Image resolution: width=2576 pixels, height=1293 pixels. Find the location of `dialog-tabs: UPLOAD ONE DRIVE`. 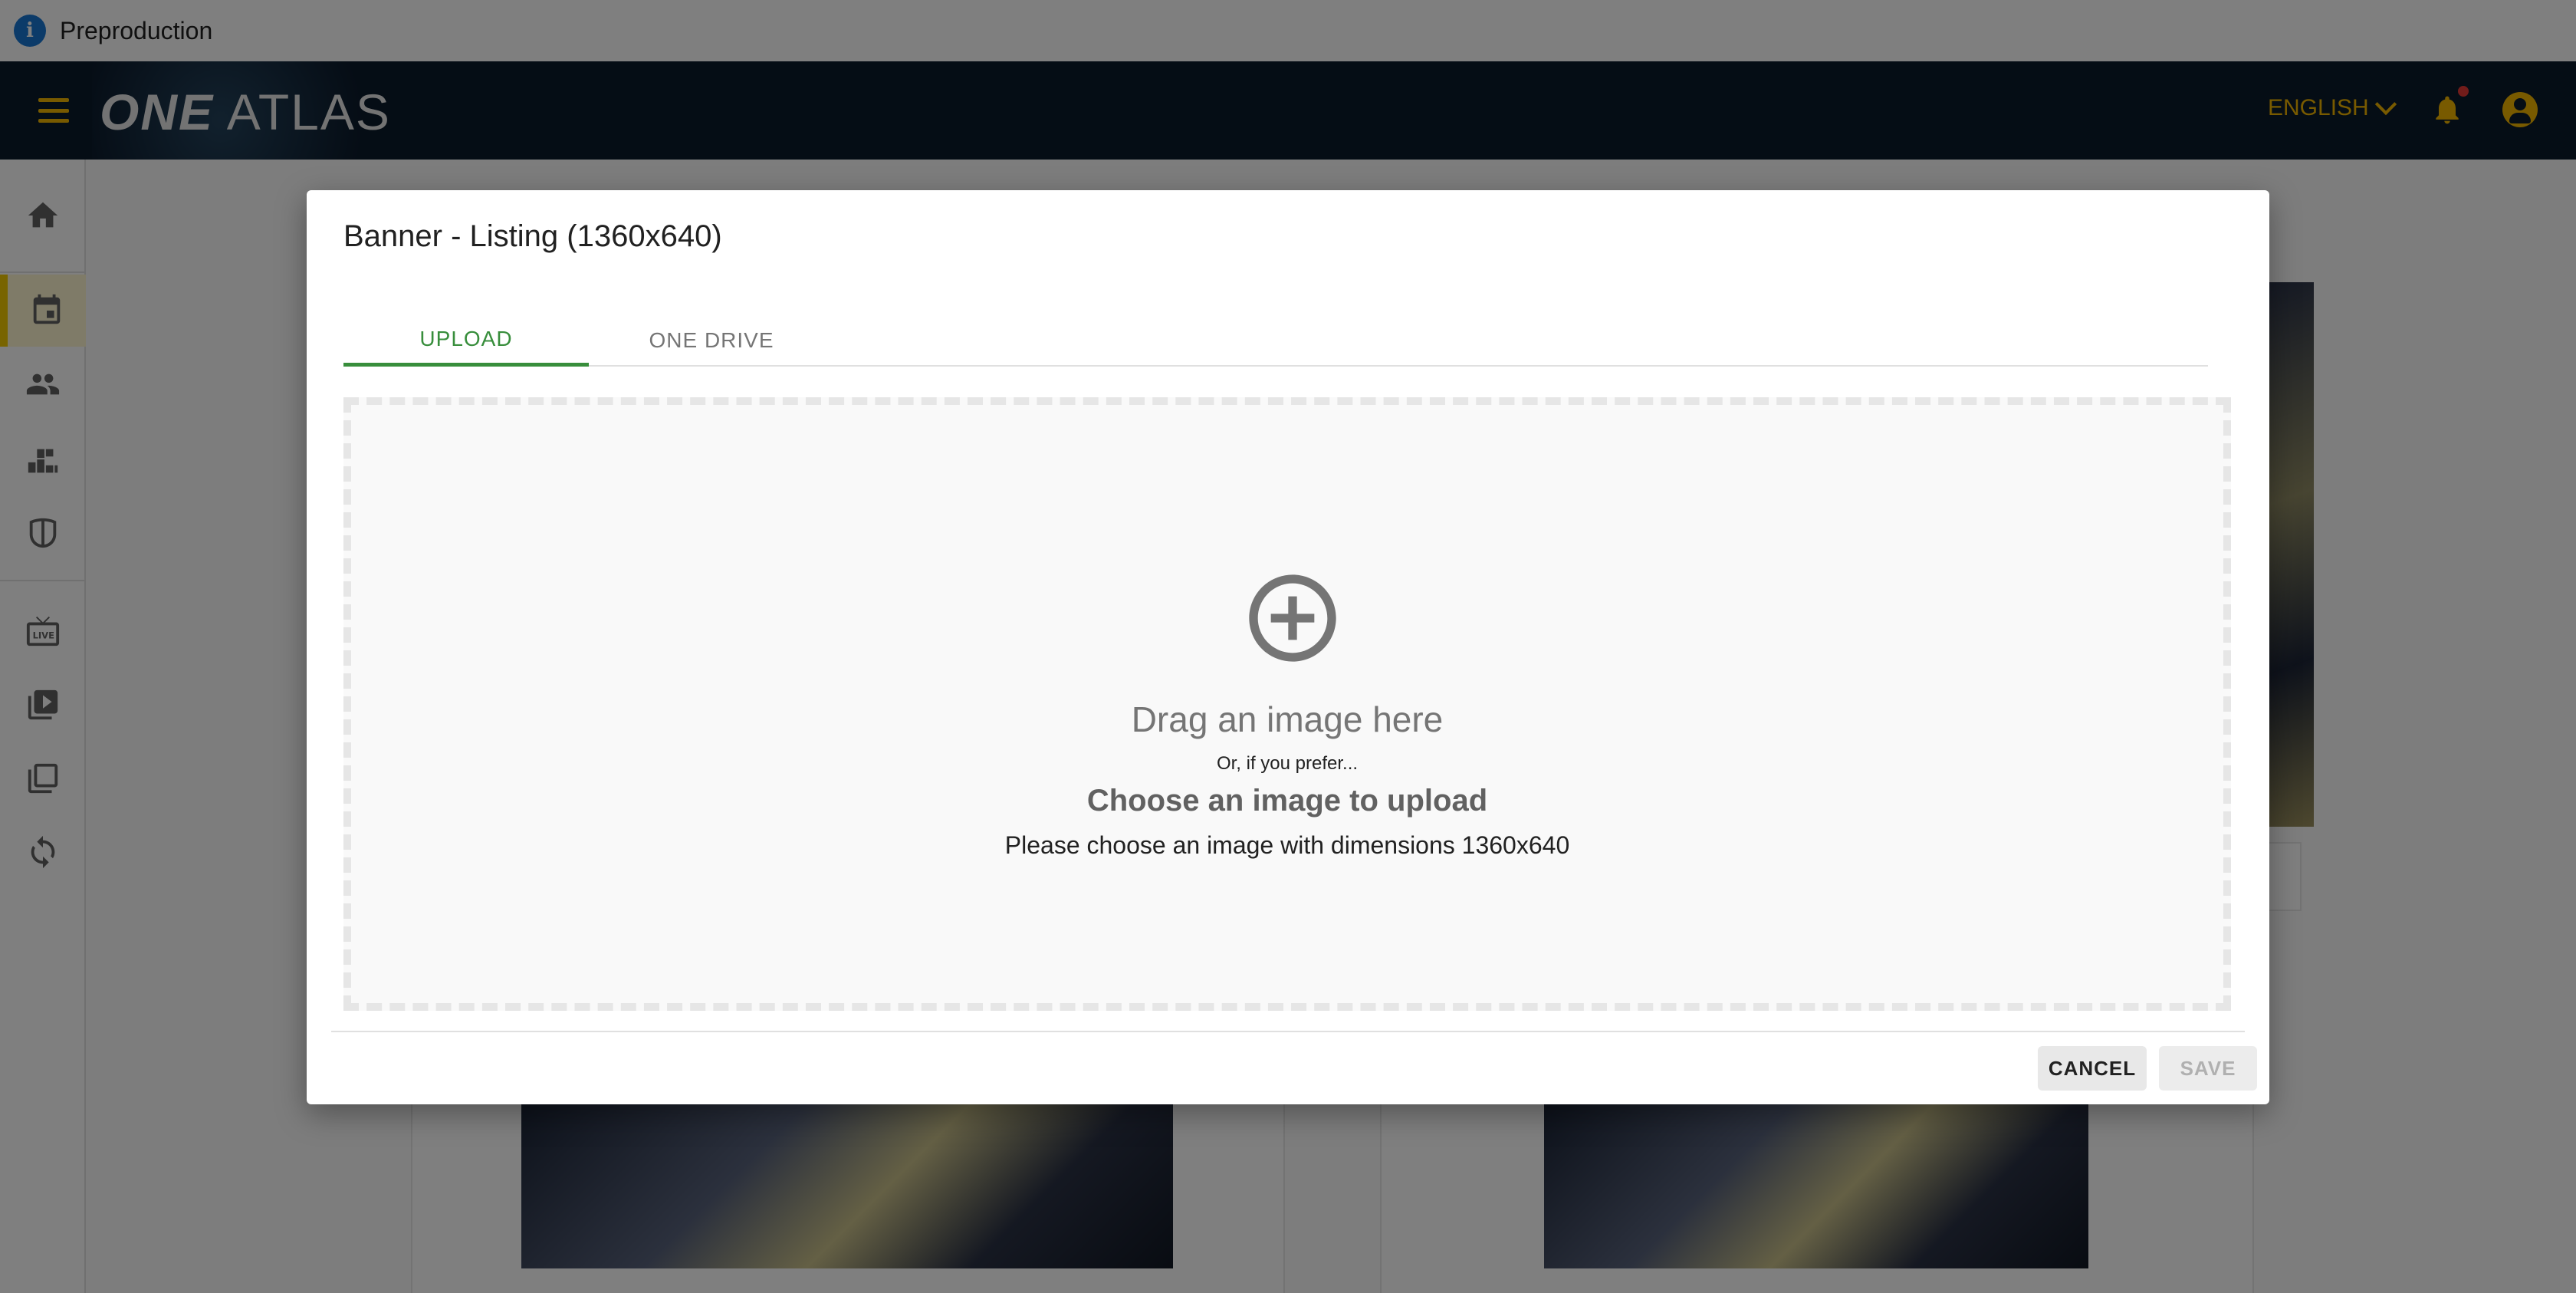

dialog-tabs: UPLOAD ONE DRIVE is located at coordinates (1275, 340).